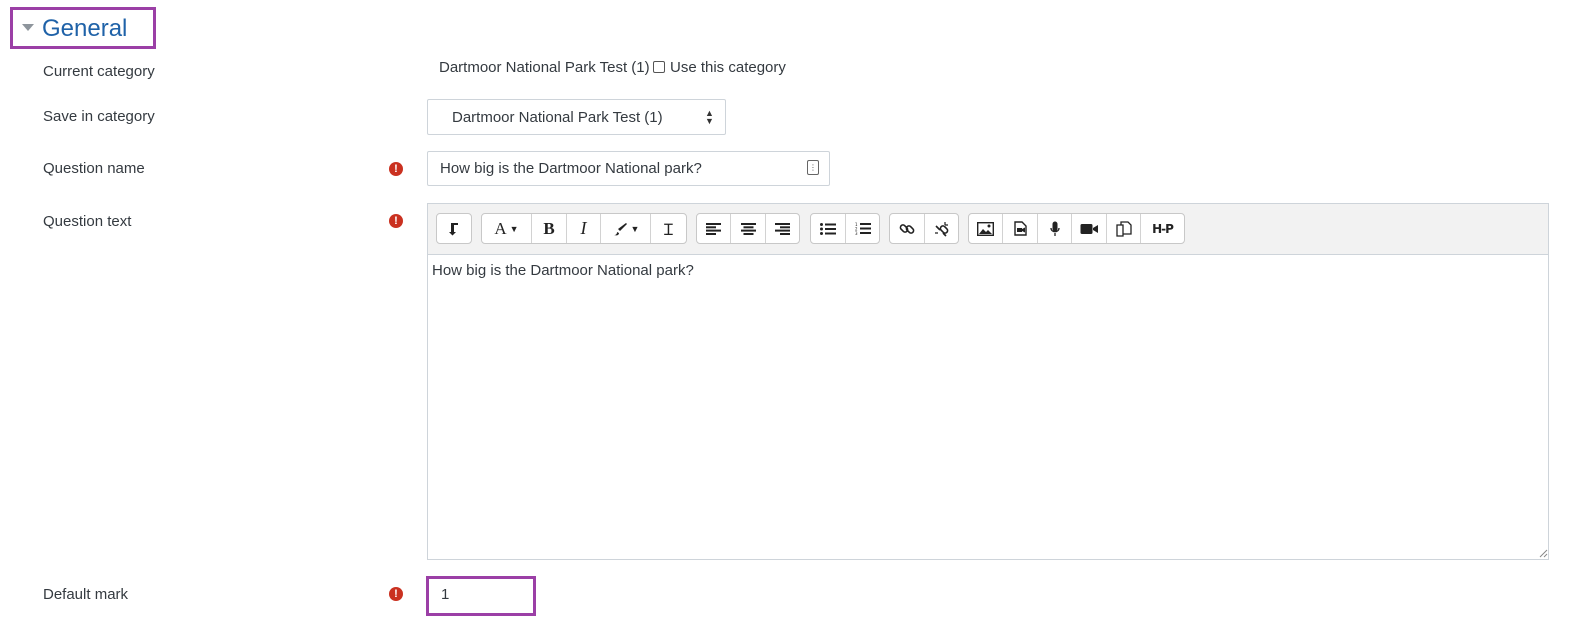  What do you see at coordinates (941, 228) in the screenshot?
I see `unlink-icon` at bounding box center [941, 228].